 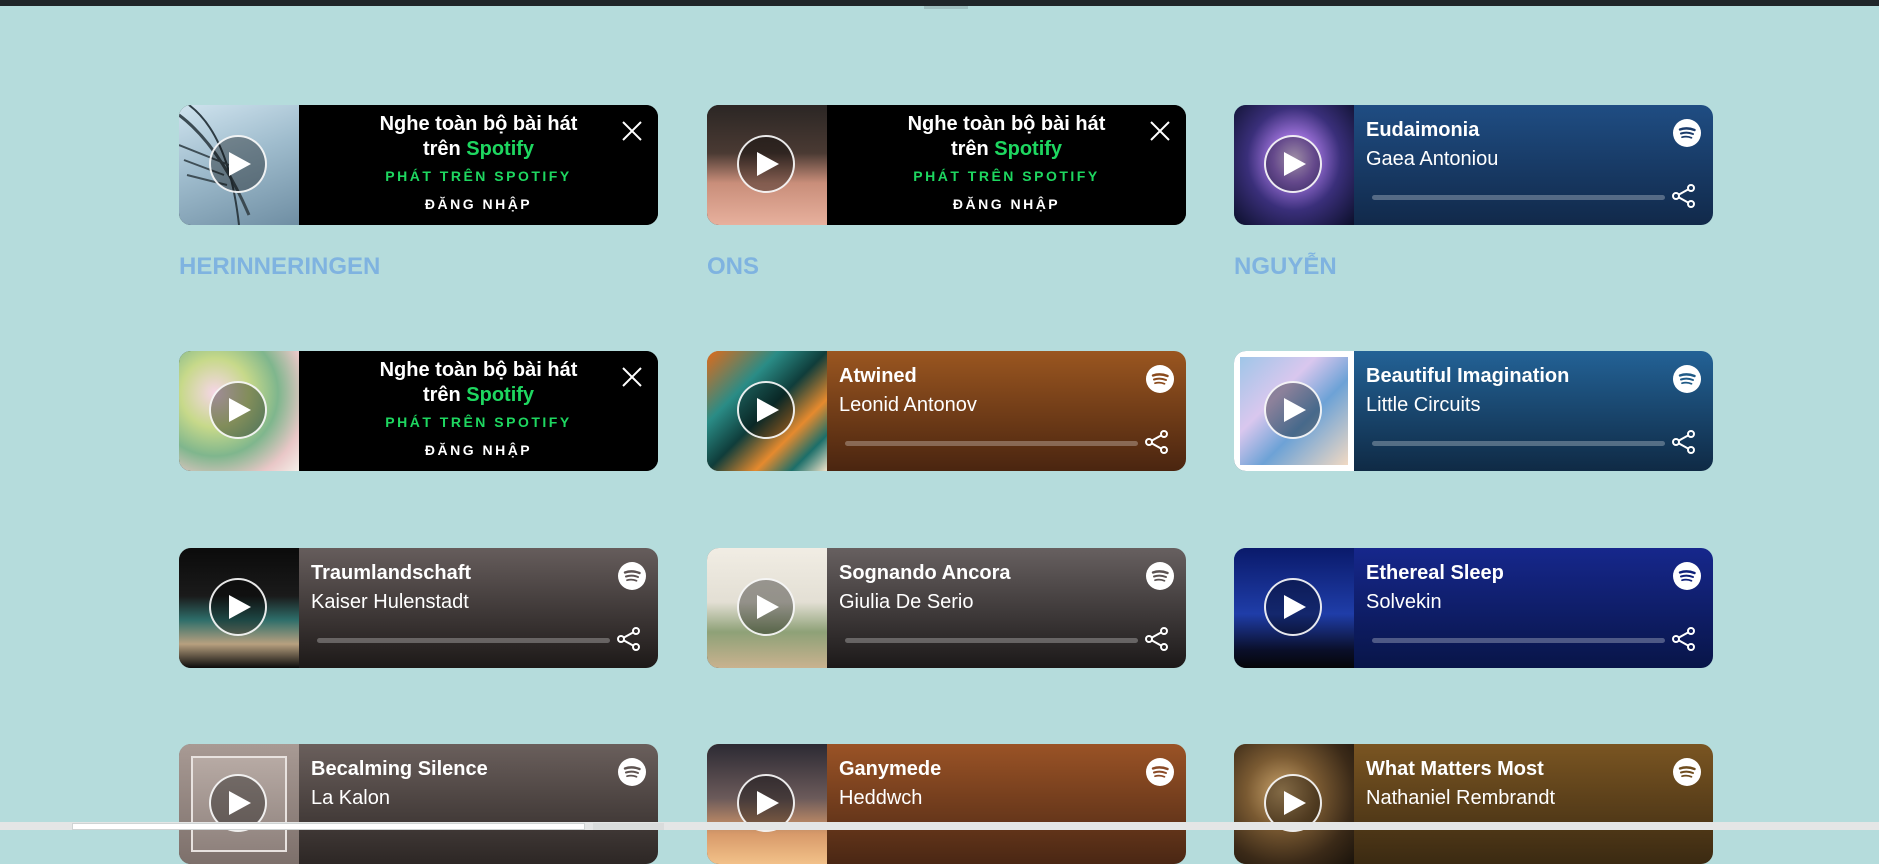 What do you see at coordinates (1423, 405) in the screenshot?
I see `track-artist: Little Circuits` at bounding box center [1423, 405].